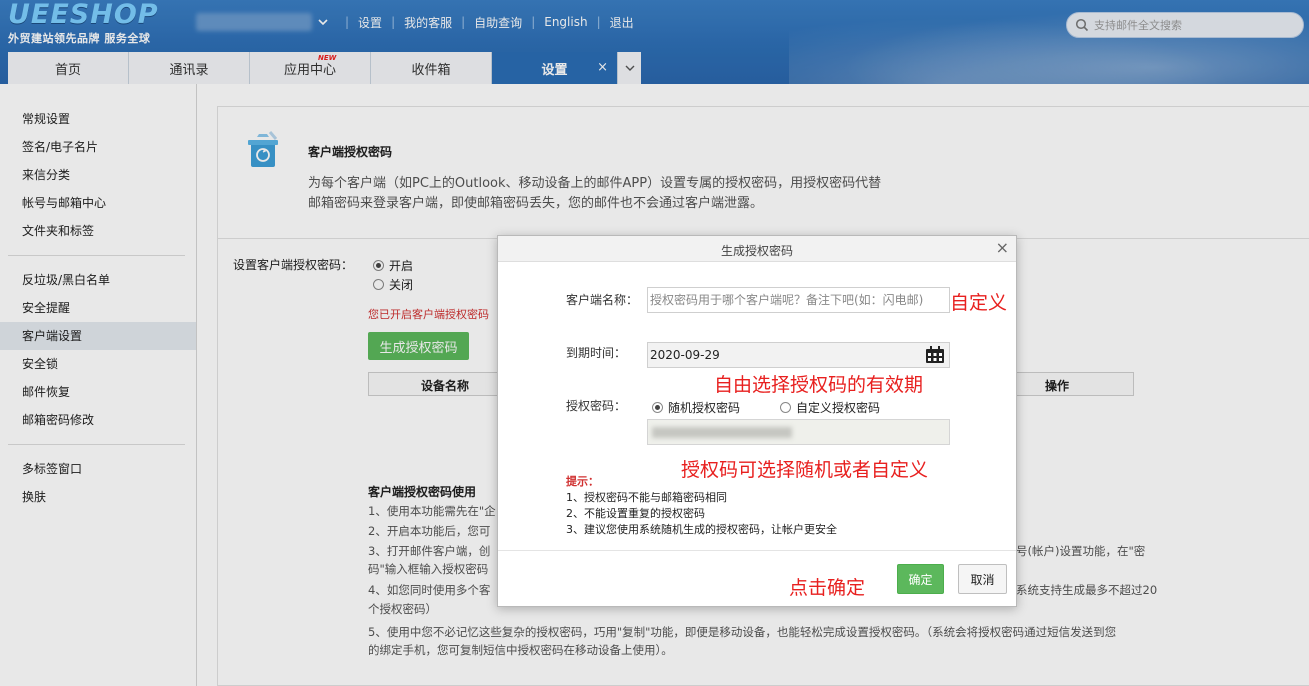  What do you see at coordinates (685, 355) in the screenshot?
I see `expiry-date-value: 2020-09-29` at bounding box center [685, 355].